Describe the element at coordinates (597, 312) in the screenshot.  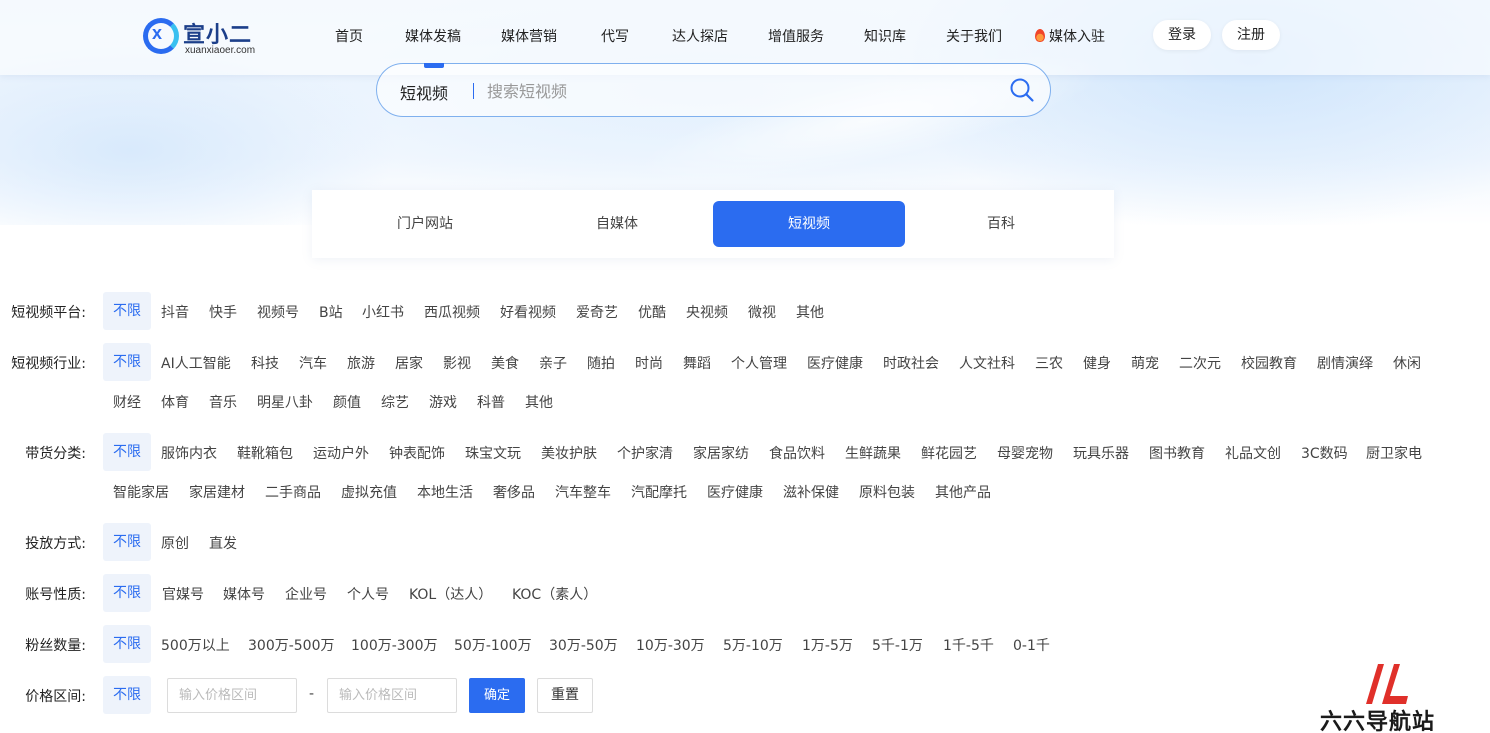
I see `filter-platform-option: 爱奇艺` at that location.